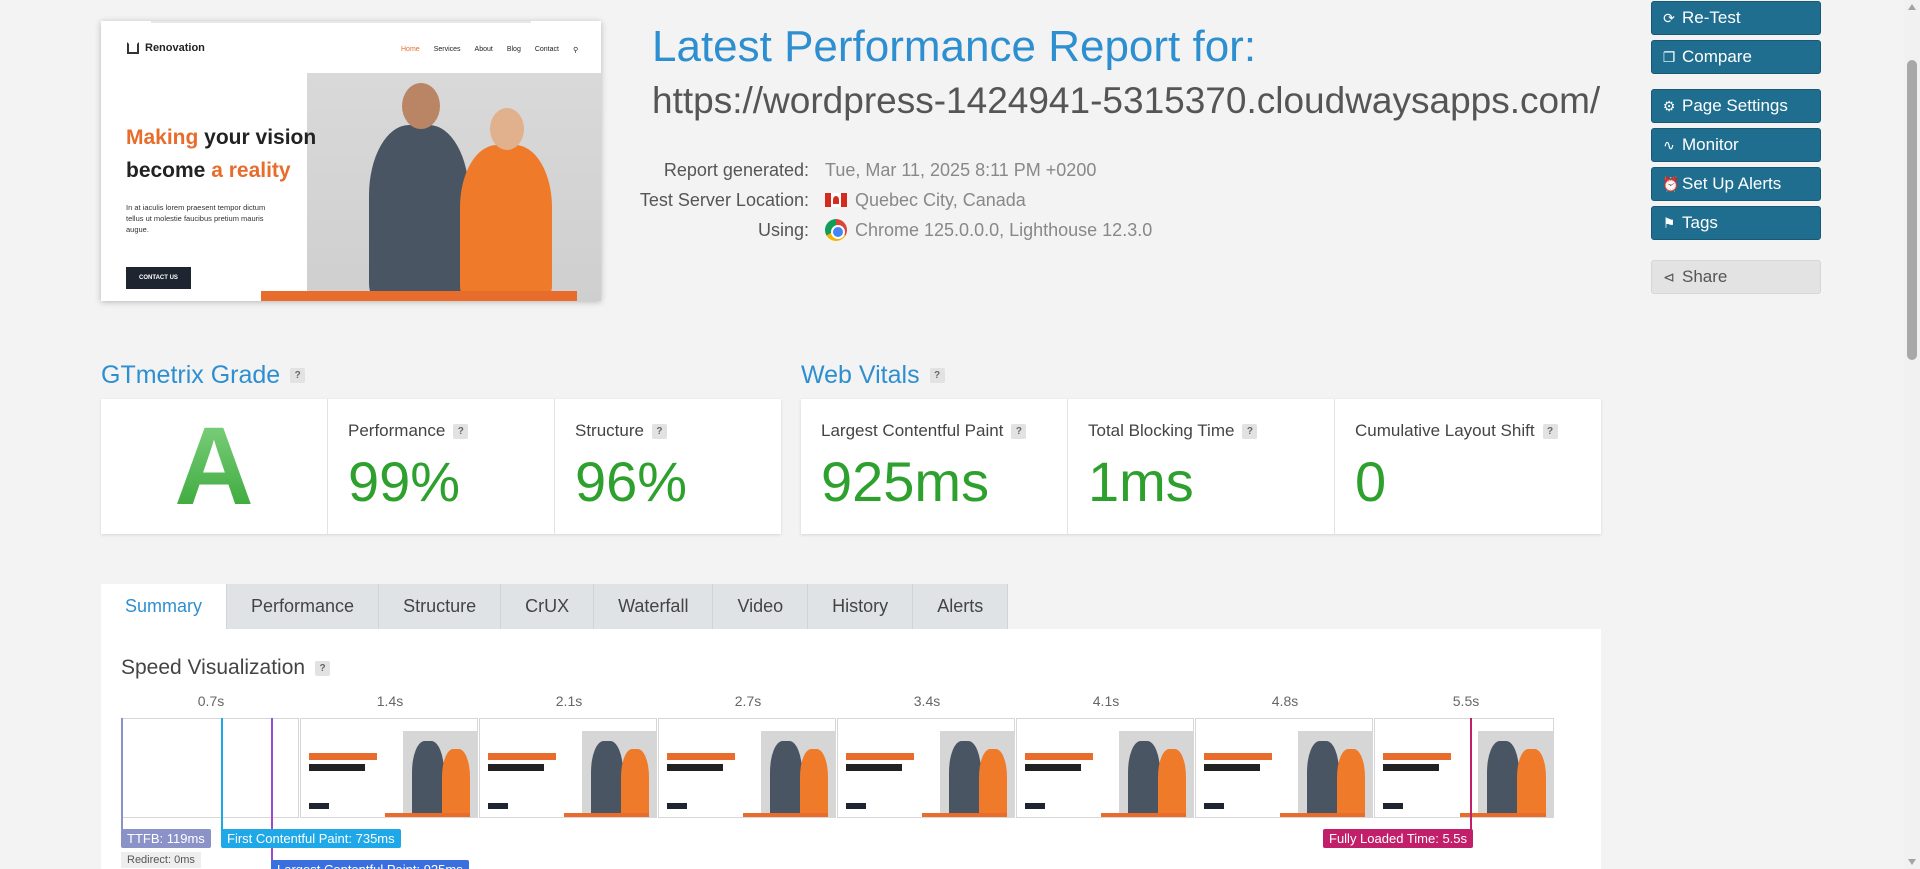 This screenshot has height=869, width=1920. What do you see at coordinates (954, 46) in the screenshot?
I see `report-title: Latest Performance Report for:` at bounding box center [954, 46].